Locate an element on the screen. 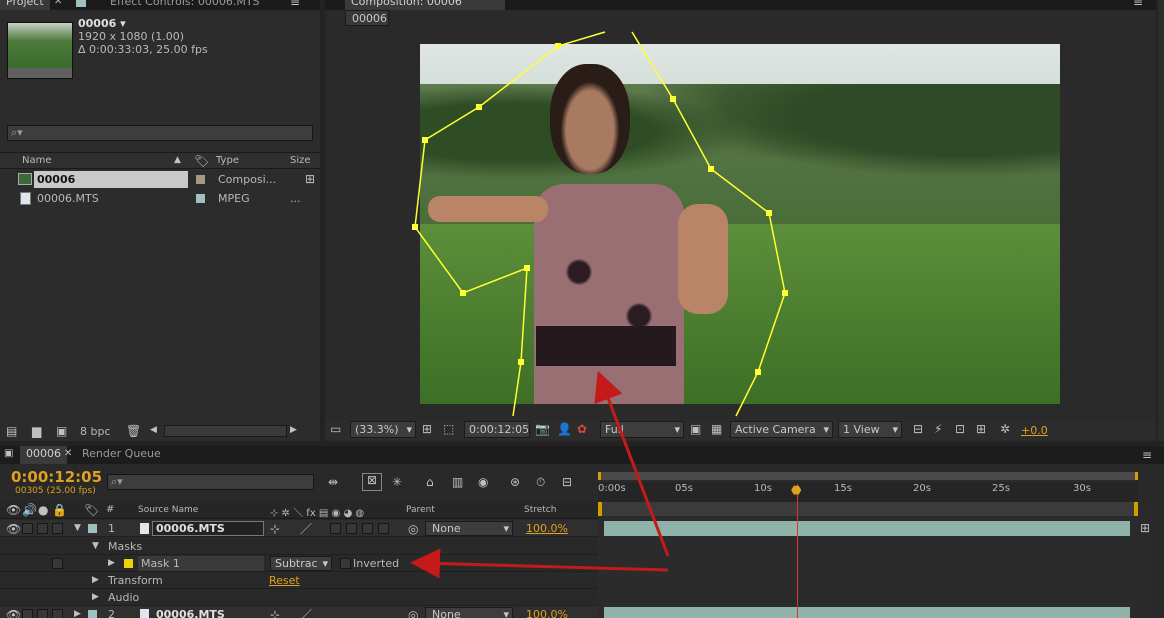  annotation-overlay is located at coordinates (540, 474).